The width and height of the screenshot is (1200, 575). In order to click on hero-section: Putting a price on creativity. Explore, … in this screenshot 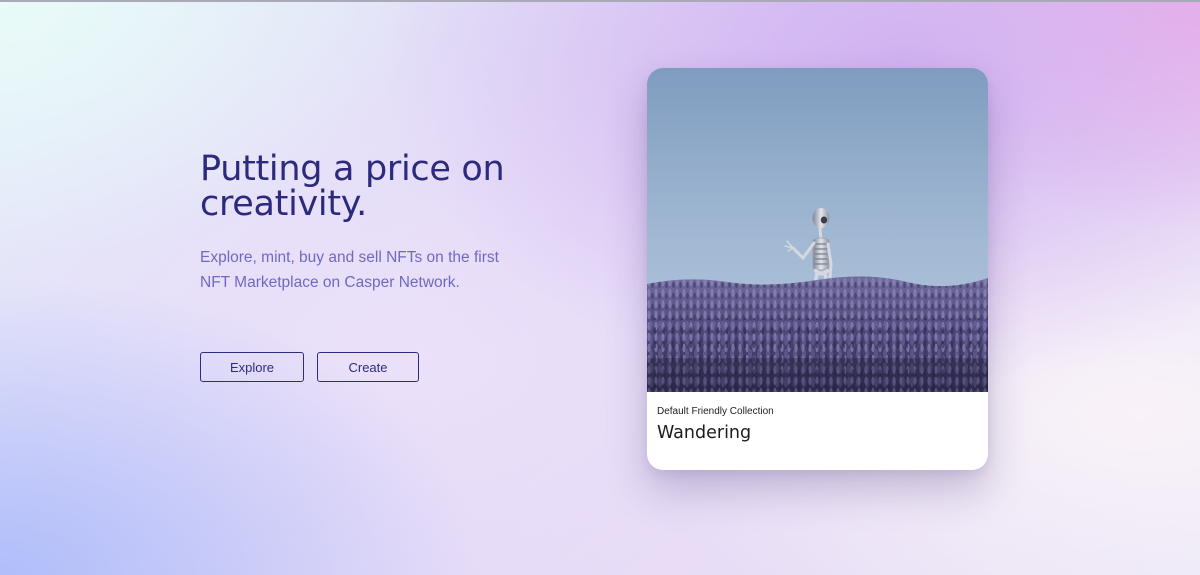, I will do `click(400, 223)`.